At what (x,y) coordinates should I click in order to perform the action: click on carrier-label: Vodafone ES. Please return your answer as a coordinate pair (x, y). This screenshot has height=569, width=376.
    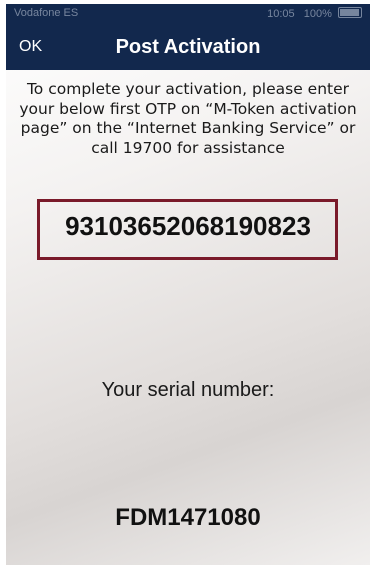
    Looking at the image, I should click on (46, 13).